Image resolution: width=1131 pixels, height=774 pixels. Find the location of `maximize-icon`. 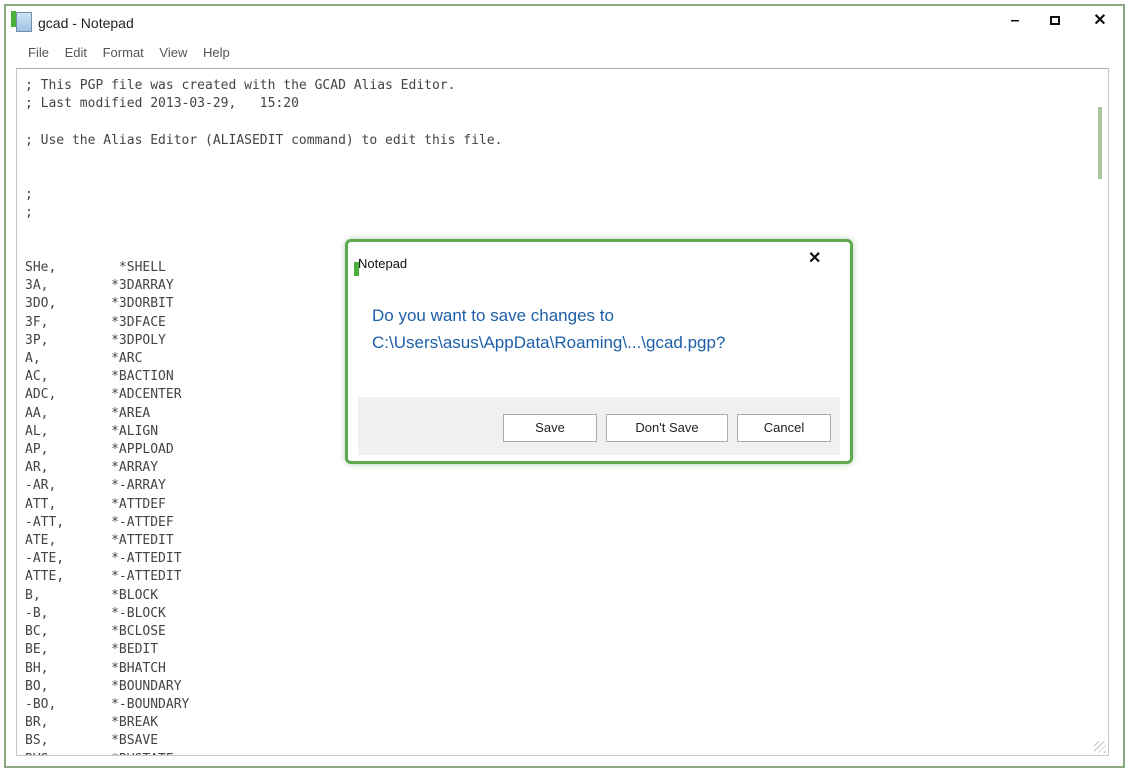

maximize-icon is located at coordinates (1055, 21).